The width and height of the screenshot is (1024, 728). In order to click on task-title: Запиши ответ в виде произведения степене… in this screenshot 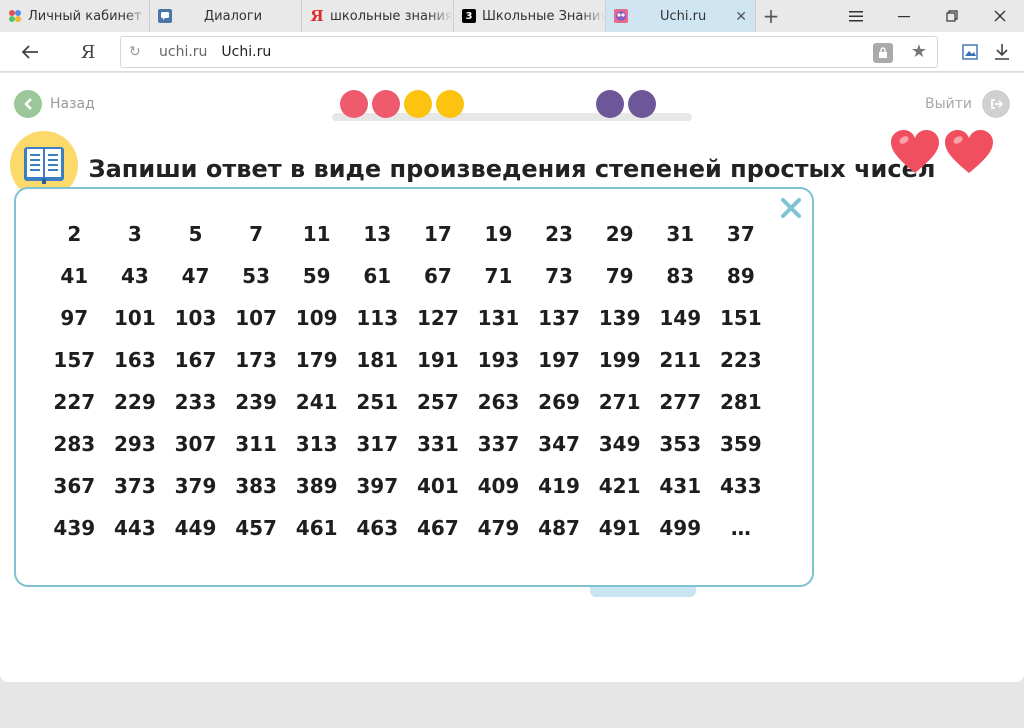, I will do `click(512, 169)`.